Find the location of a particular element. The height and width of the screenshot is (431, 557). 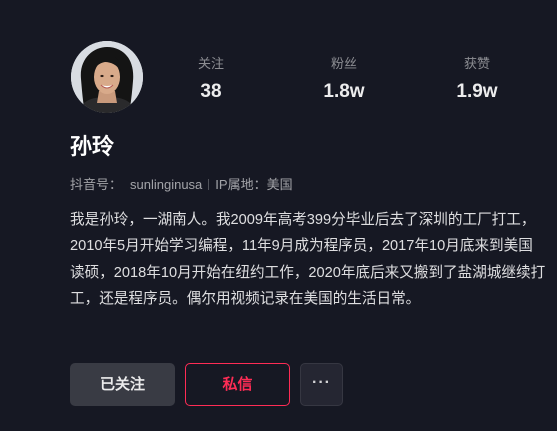

stat-followers-label: 粉丝 is located at coordinates (343, 63).